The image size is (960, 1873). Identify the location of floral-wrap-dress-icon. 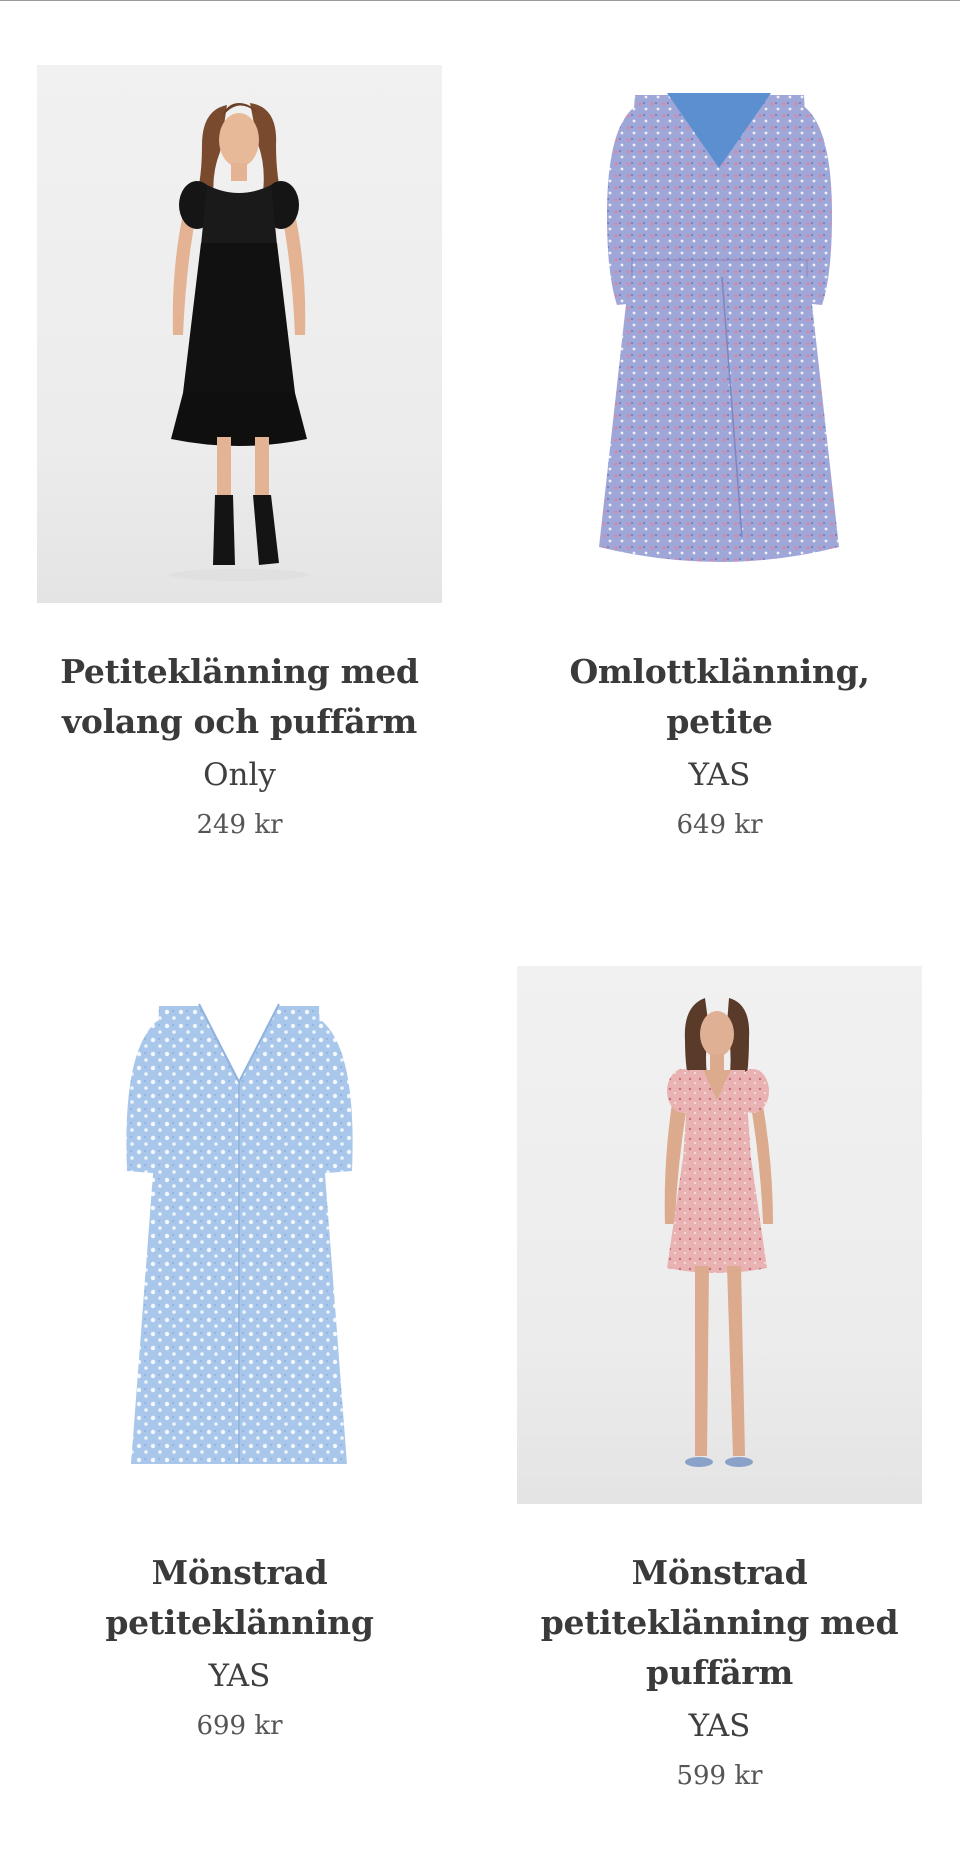
(719, 327).